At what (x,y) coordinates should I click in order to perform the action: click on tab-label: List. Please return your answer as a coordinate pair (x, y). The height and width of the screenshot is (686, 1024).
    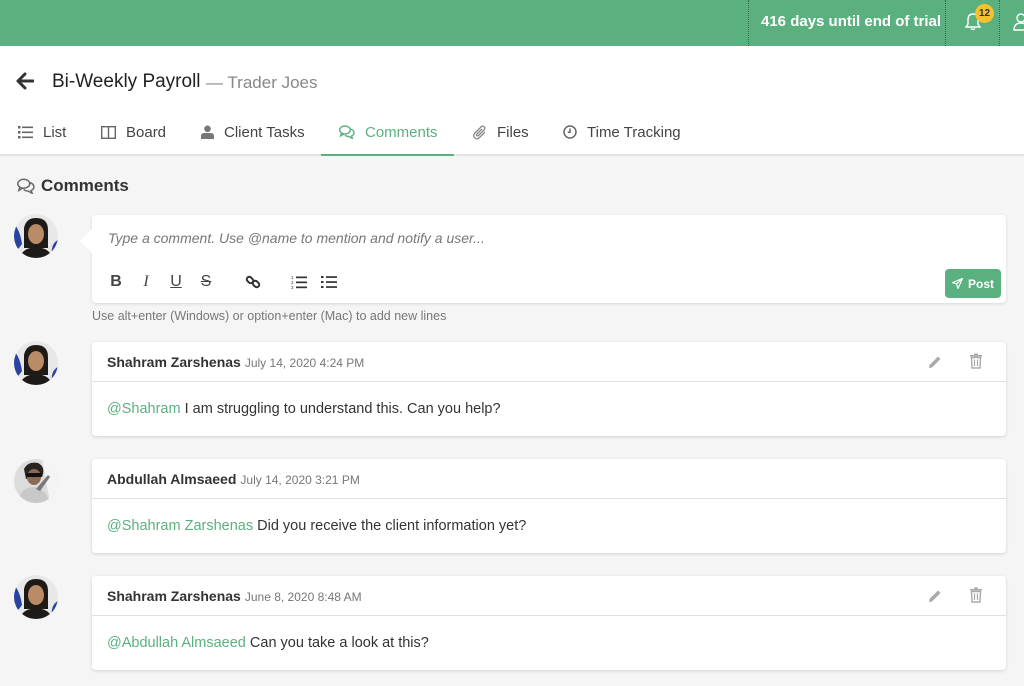
    Looking at the image, I should click on (55, 132).